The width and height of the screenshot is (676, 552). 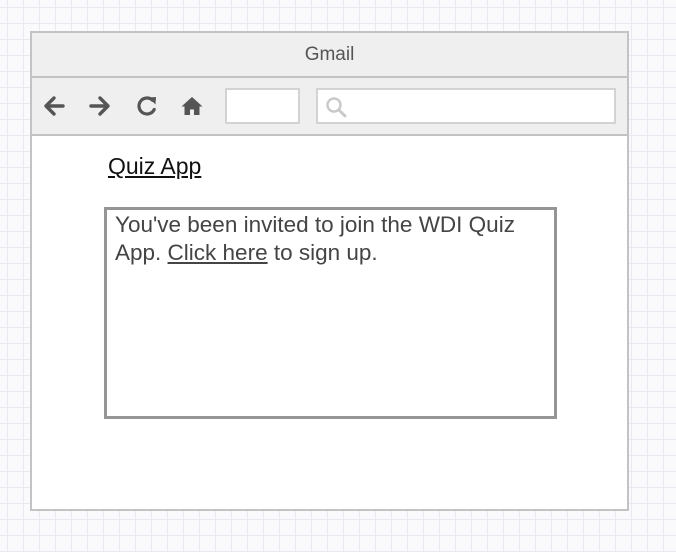 What do you see at coordinates (336, 107) in the screenshot?
I see `search-icon` at bounding box center [336, 107].